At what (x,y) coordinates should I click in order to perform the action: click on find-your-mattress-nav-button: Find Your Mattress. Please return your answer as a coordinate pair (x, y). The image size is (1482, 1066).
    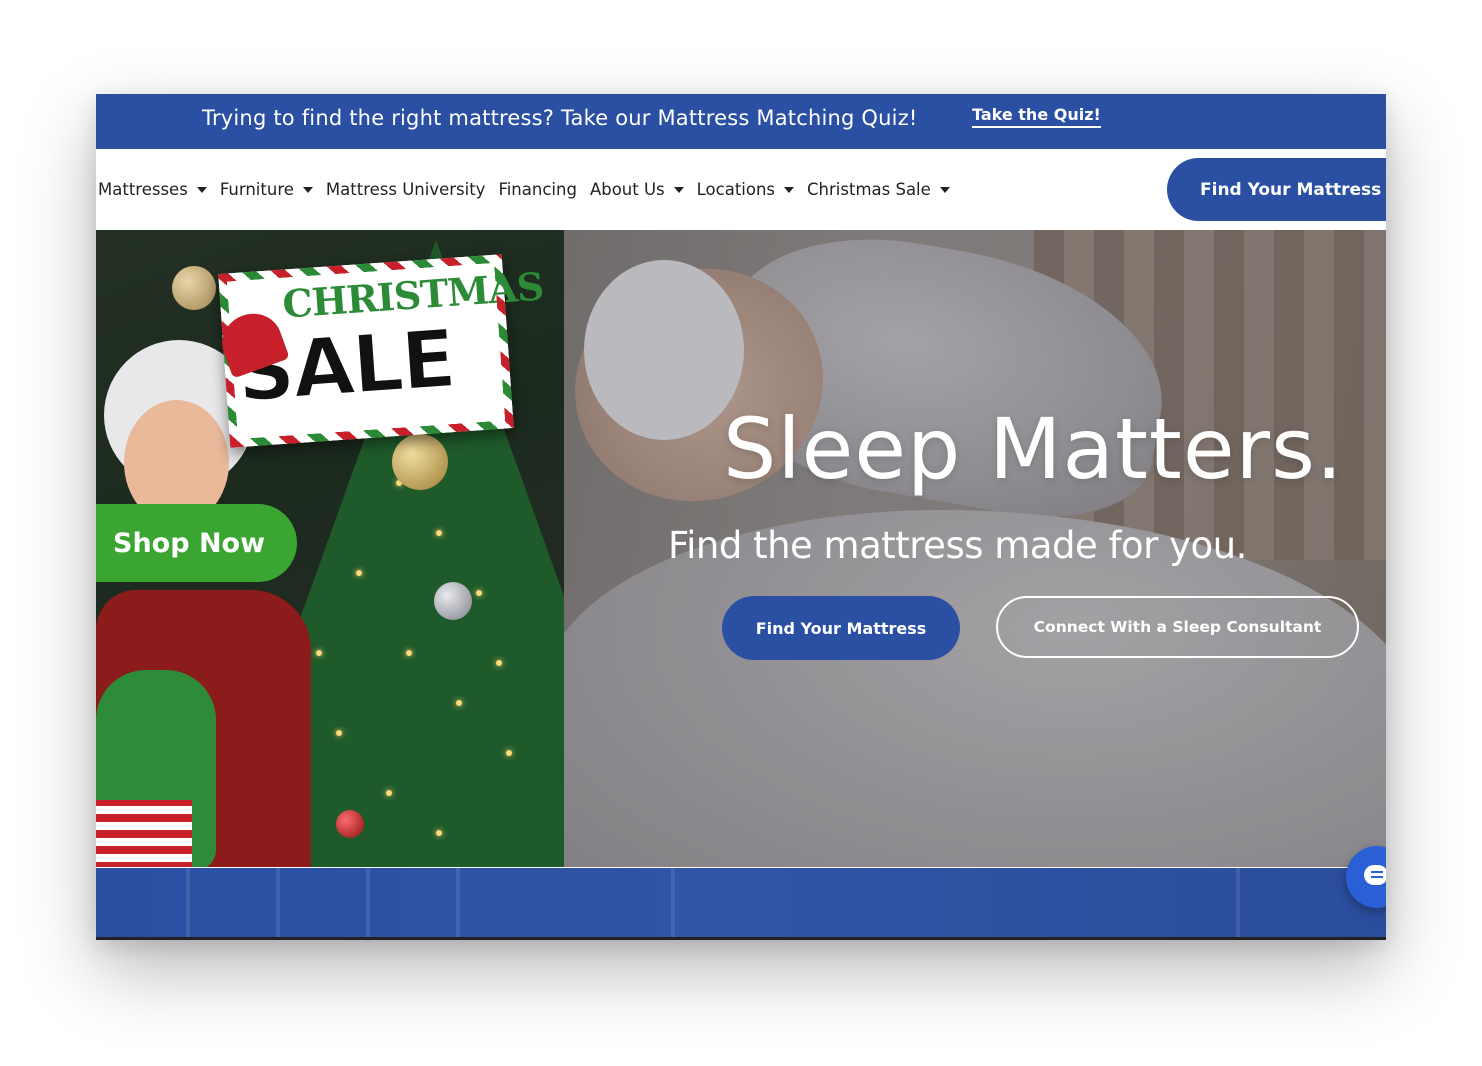
    Looking at the image, I should click on (1276, 189).